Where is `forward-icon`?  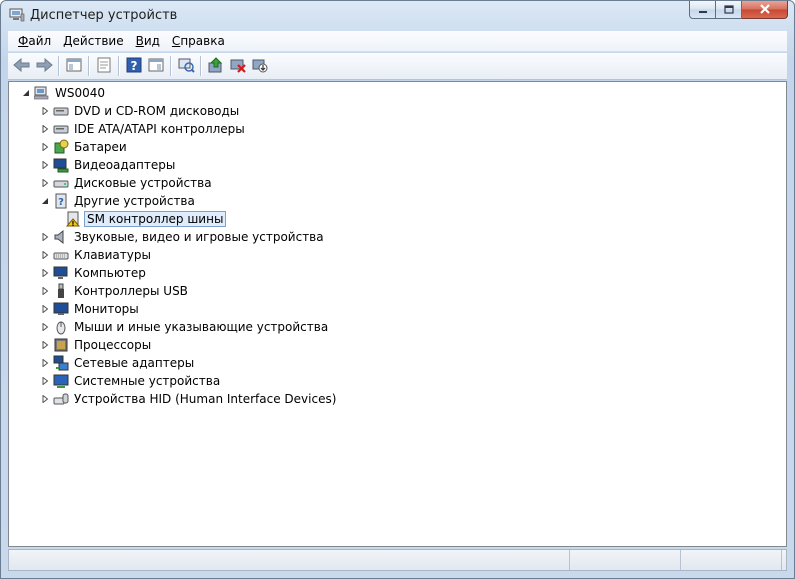 forward-icon is located at coordinates (44, 66).